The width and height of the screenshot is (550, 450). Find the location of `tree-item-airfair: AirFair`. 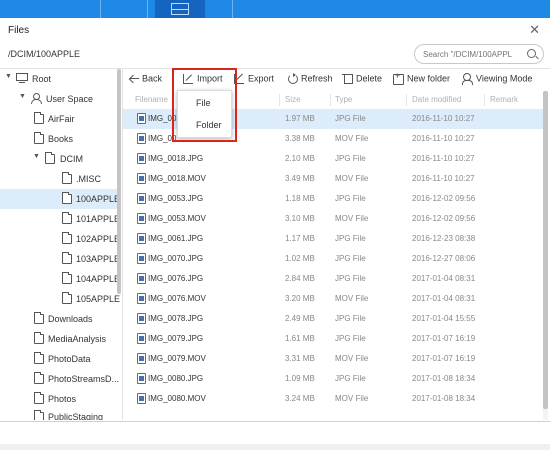

tree-item-airfair: AirFair is located at coordinates (59, 119).